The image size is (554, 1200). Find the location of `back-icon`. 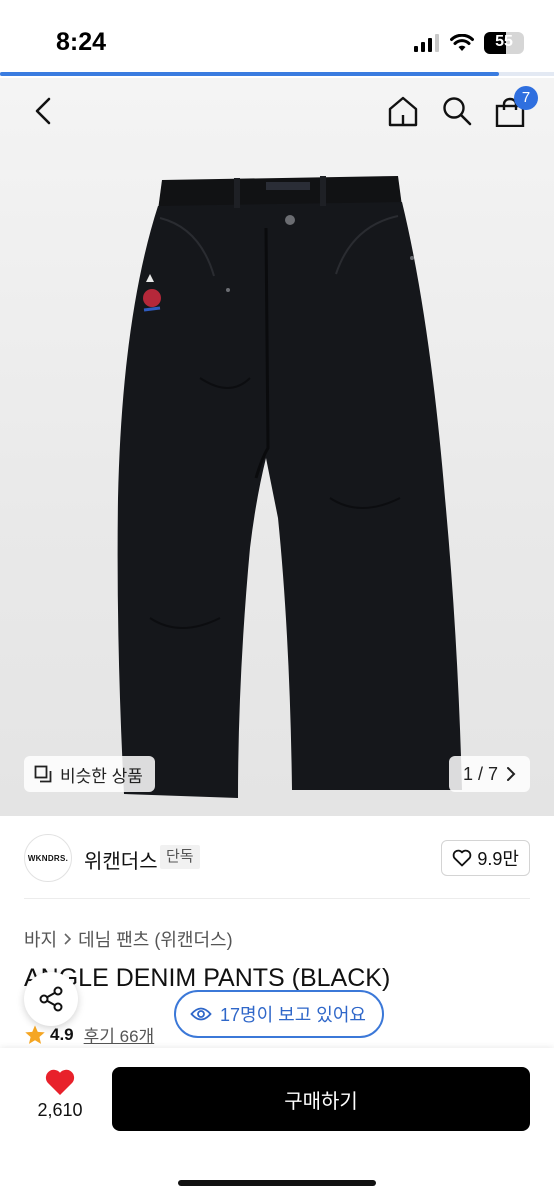

back-icon is located at coordinates (43, 111).